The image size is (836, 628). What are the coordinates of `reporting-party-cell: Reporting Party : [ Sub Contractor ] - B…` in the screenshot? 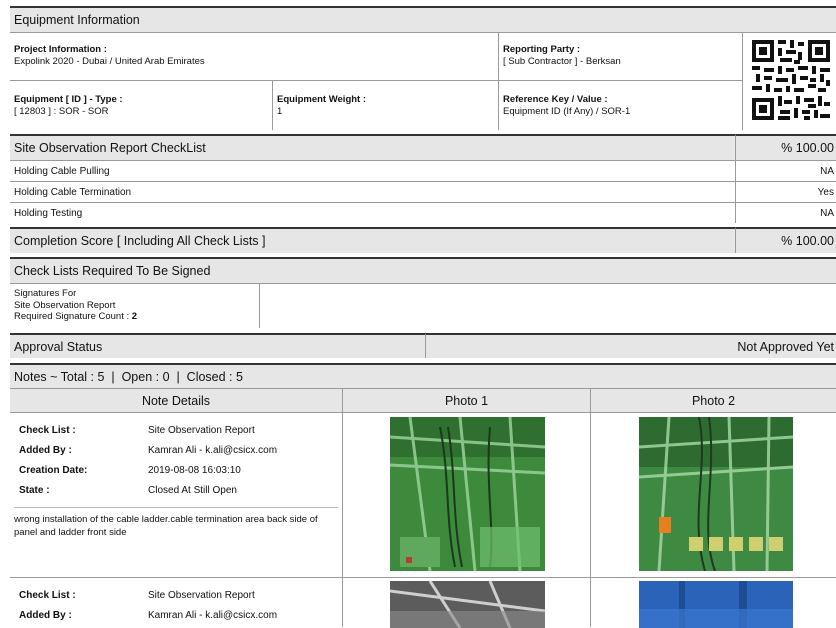 It's located at (620, 56).